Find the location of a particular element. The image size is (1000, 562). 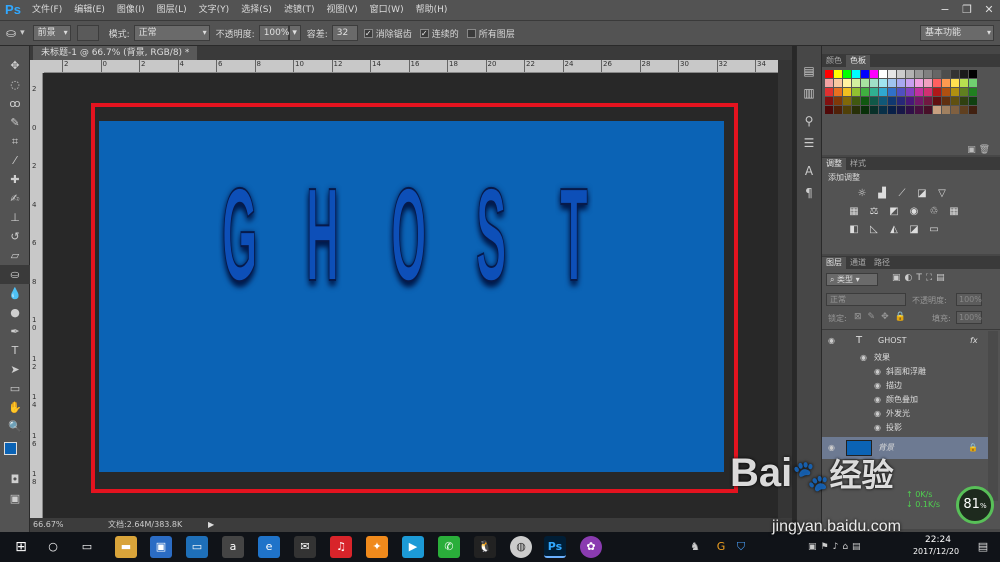

restore-button: ❐ is located at coordinates (967, 10).